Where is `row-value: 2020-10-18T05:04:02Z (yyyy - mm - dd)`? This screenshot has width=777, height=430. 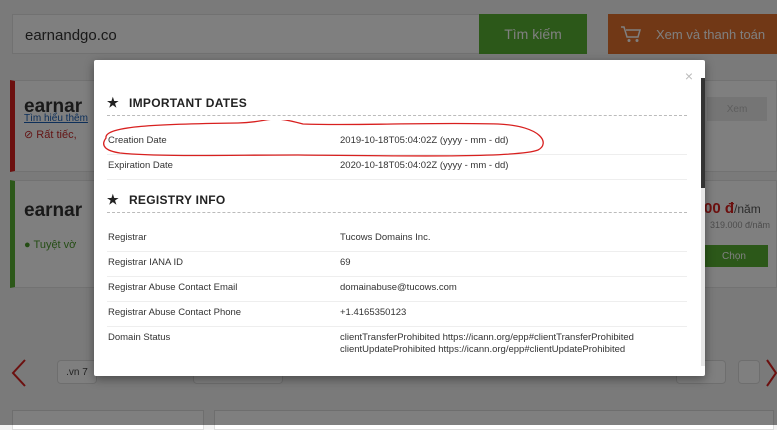
row-value: 2020-10-18T05:04:02Z (yyyy - mm - dd) is located at coordinates (424, 165).